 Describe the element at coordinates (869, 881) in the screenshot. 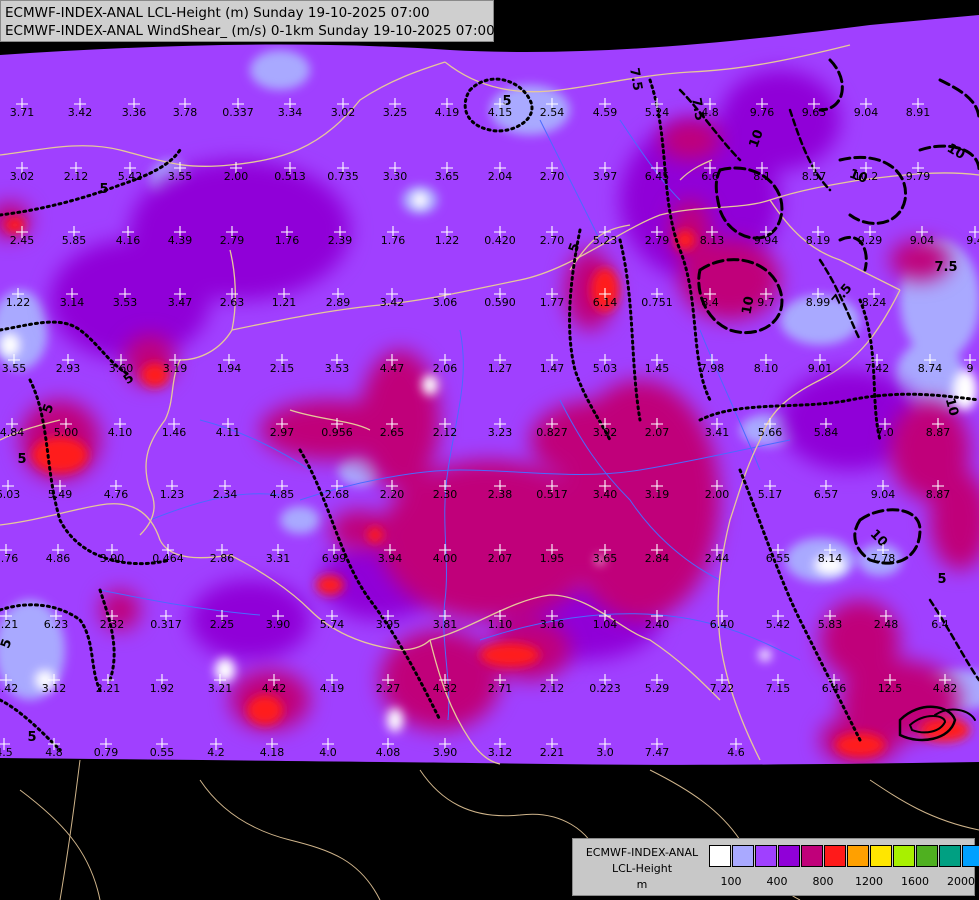

I see `legend-tick: 1200` at that location.